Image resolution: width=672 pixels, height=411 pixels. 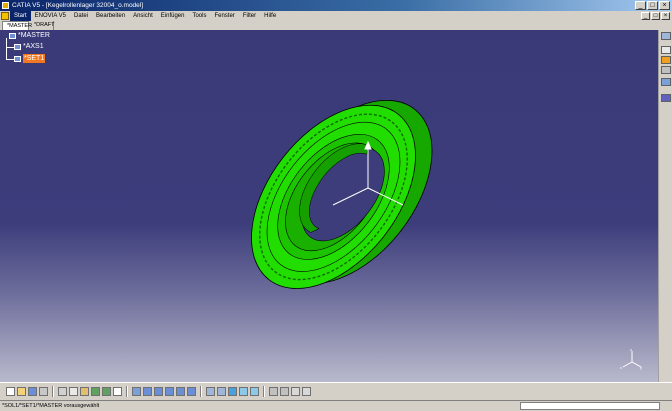 I want to click on tab-draft: *DRAFT, so click(x=42, y=25).